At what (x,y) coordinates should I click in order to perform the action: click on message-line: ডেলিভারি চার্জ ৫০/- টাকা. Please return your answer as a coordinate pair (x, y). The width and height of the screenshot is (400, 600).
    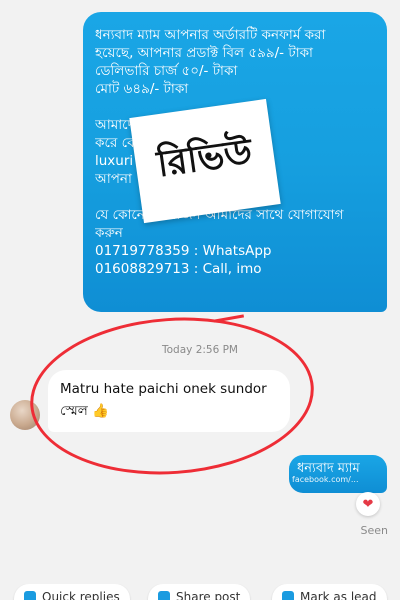
    Looking at the image, I should click on (166, 71).